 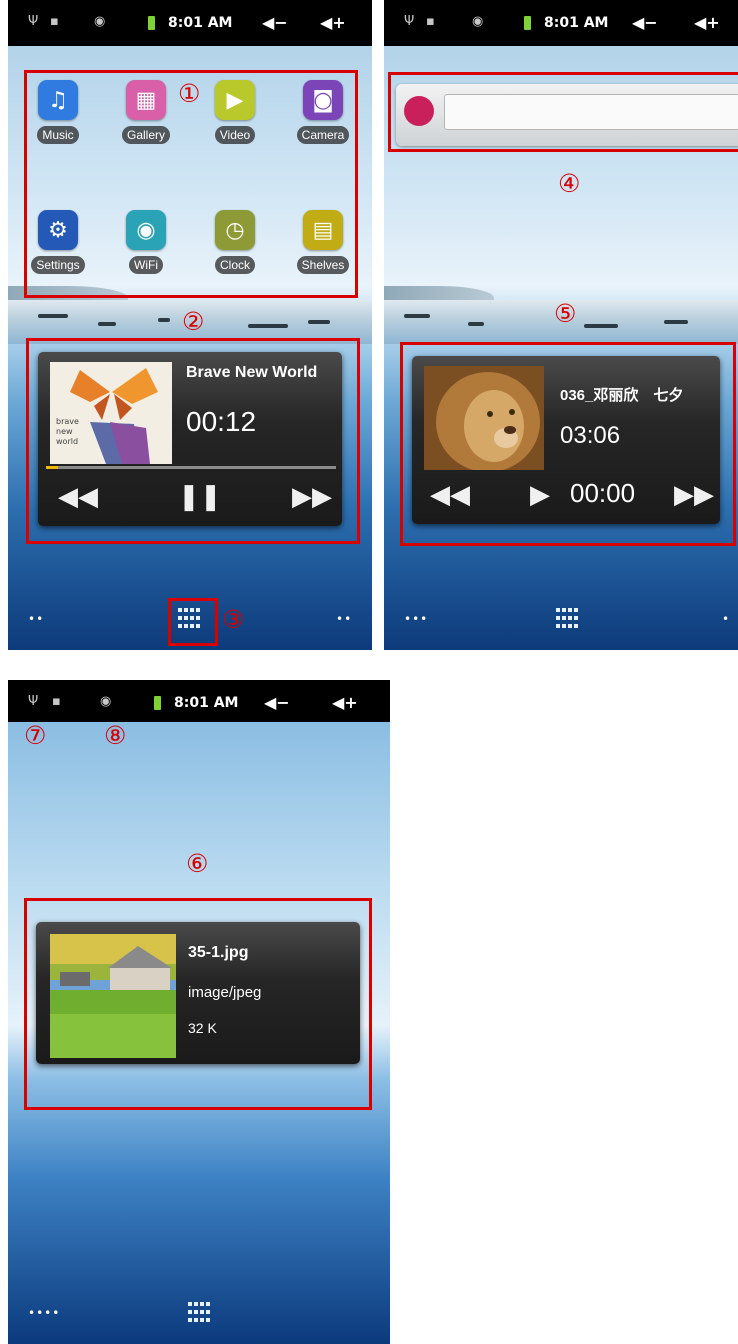 I want to click on page-indicator-left: ••, so click(x=36, y=619).